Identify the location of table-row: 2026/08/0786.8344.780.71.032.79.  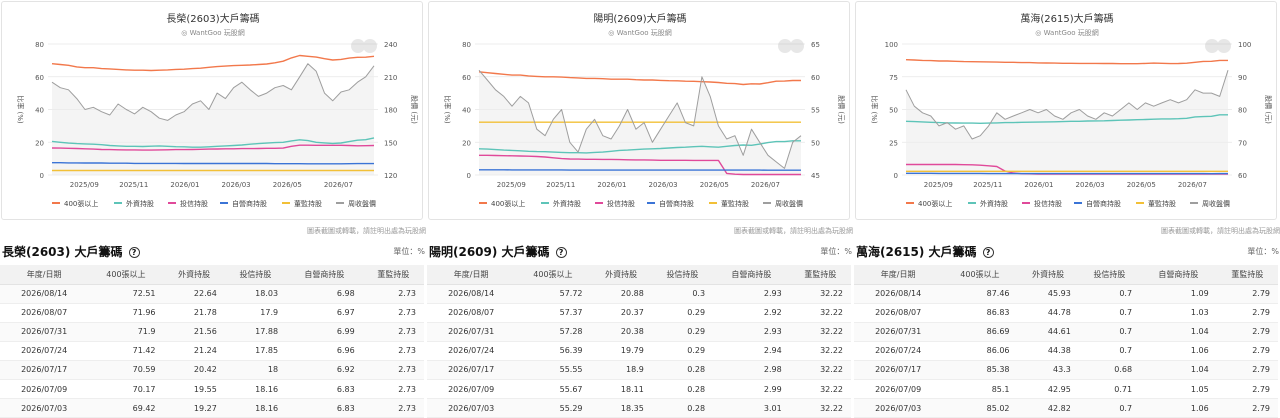
(1066, 312).